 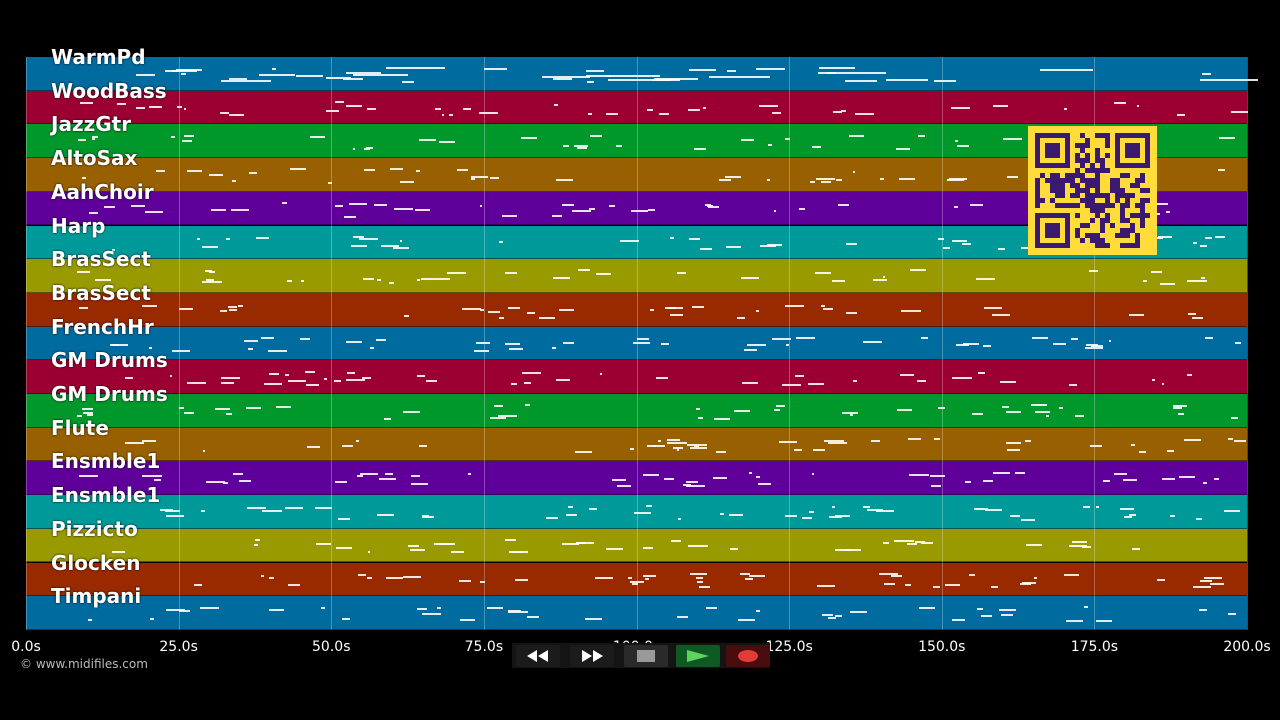 What do you see at coordinates (538, 656) in the screenshot?
I see `rewind-button` at bounding box center [538, 656].